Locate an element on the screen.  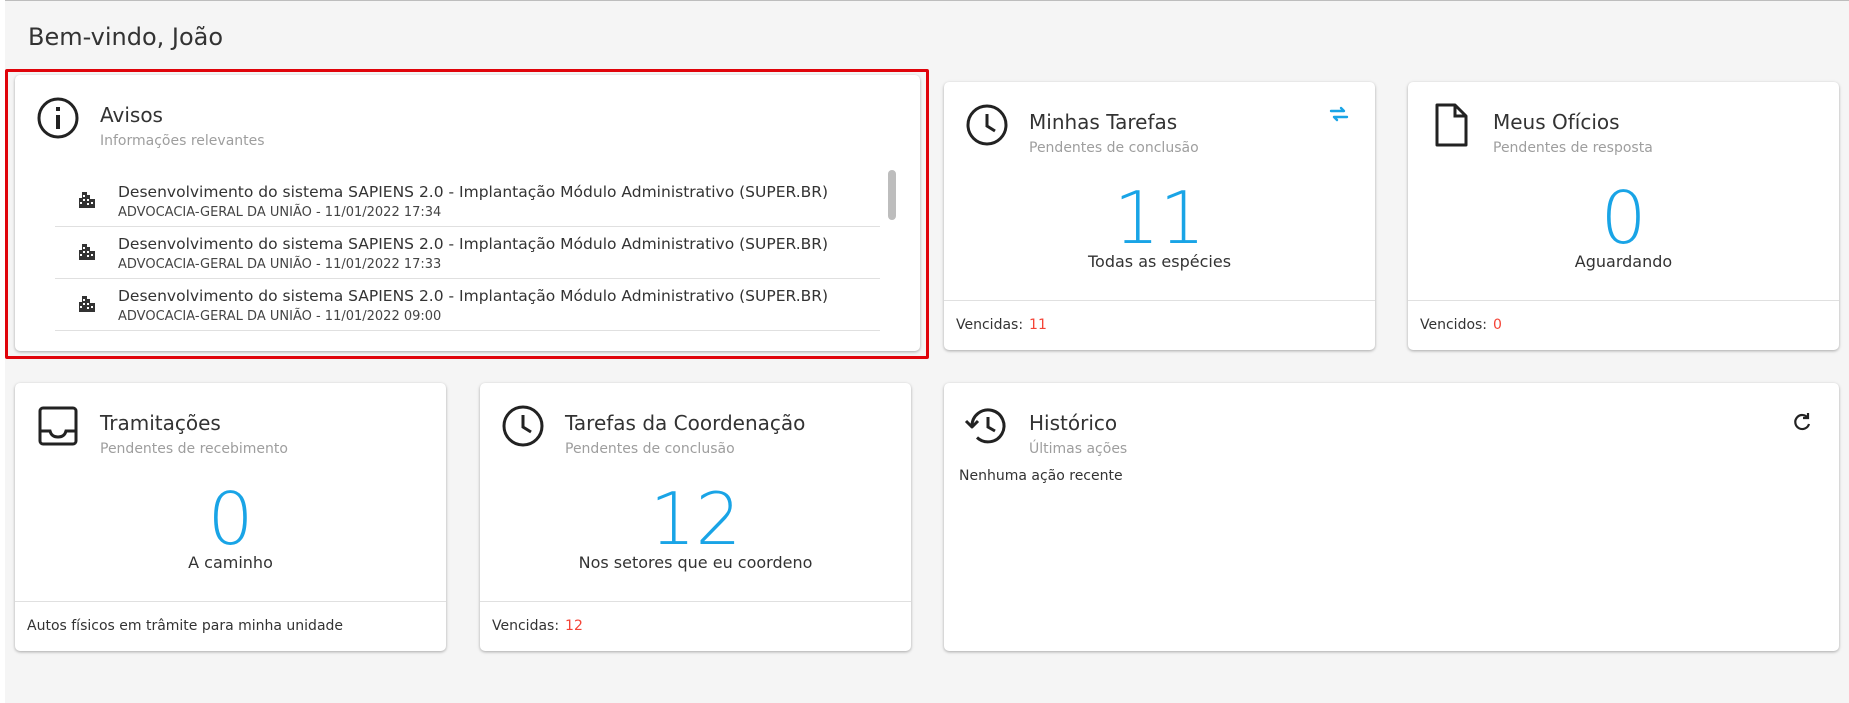
historico-empty-text: Nenhuma ação recente is located at coordinates (1041, 476).